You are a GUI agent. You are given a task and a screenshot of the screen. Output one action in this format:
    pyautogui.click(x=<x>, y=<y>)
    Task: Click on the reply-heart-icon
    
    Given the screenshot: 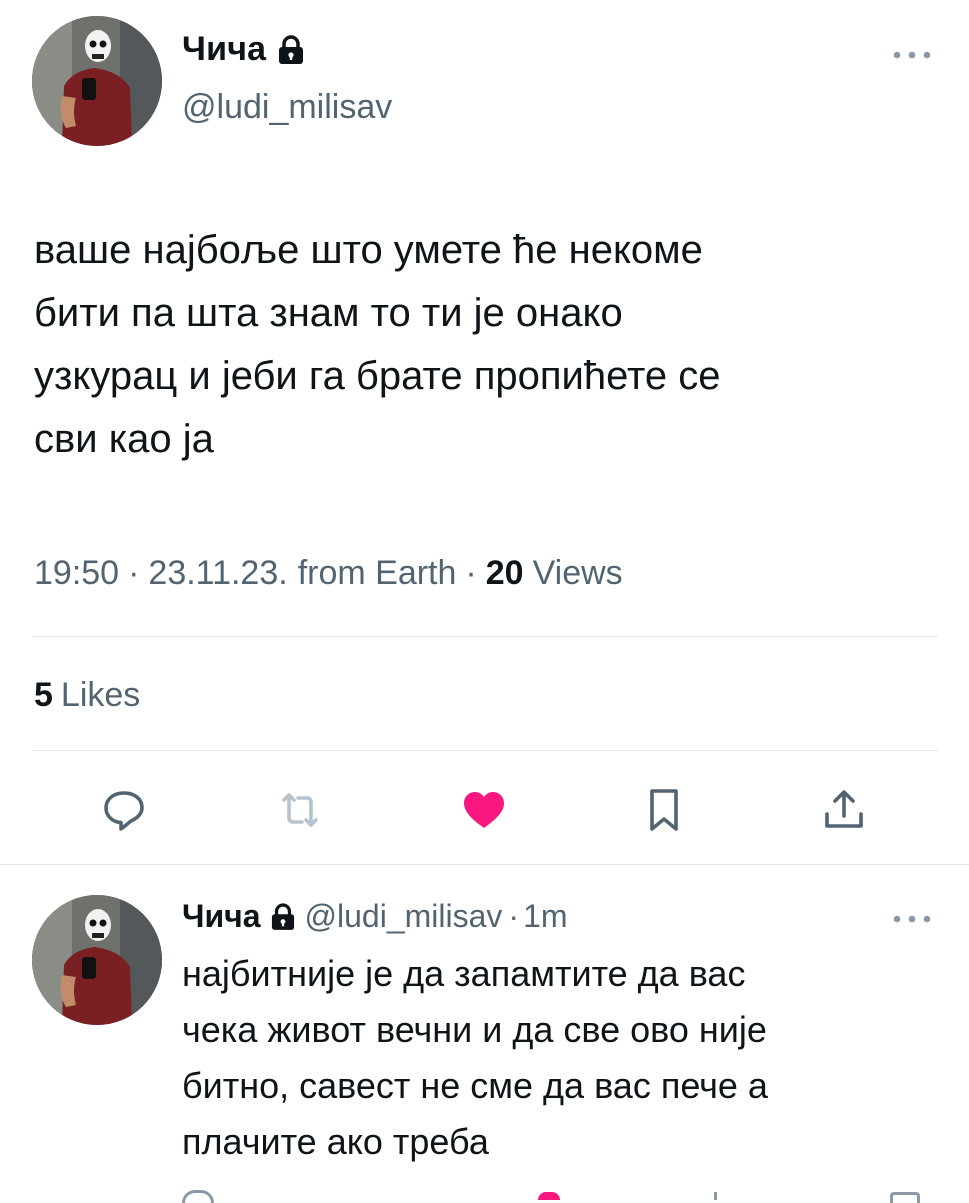 What is the action you would take?
    pyautogui.click(x=549, y=1196)
    